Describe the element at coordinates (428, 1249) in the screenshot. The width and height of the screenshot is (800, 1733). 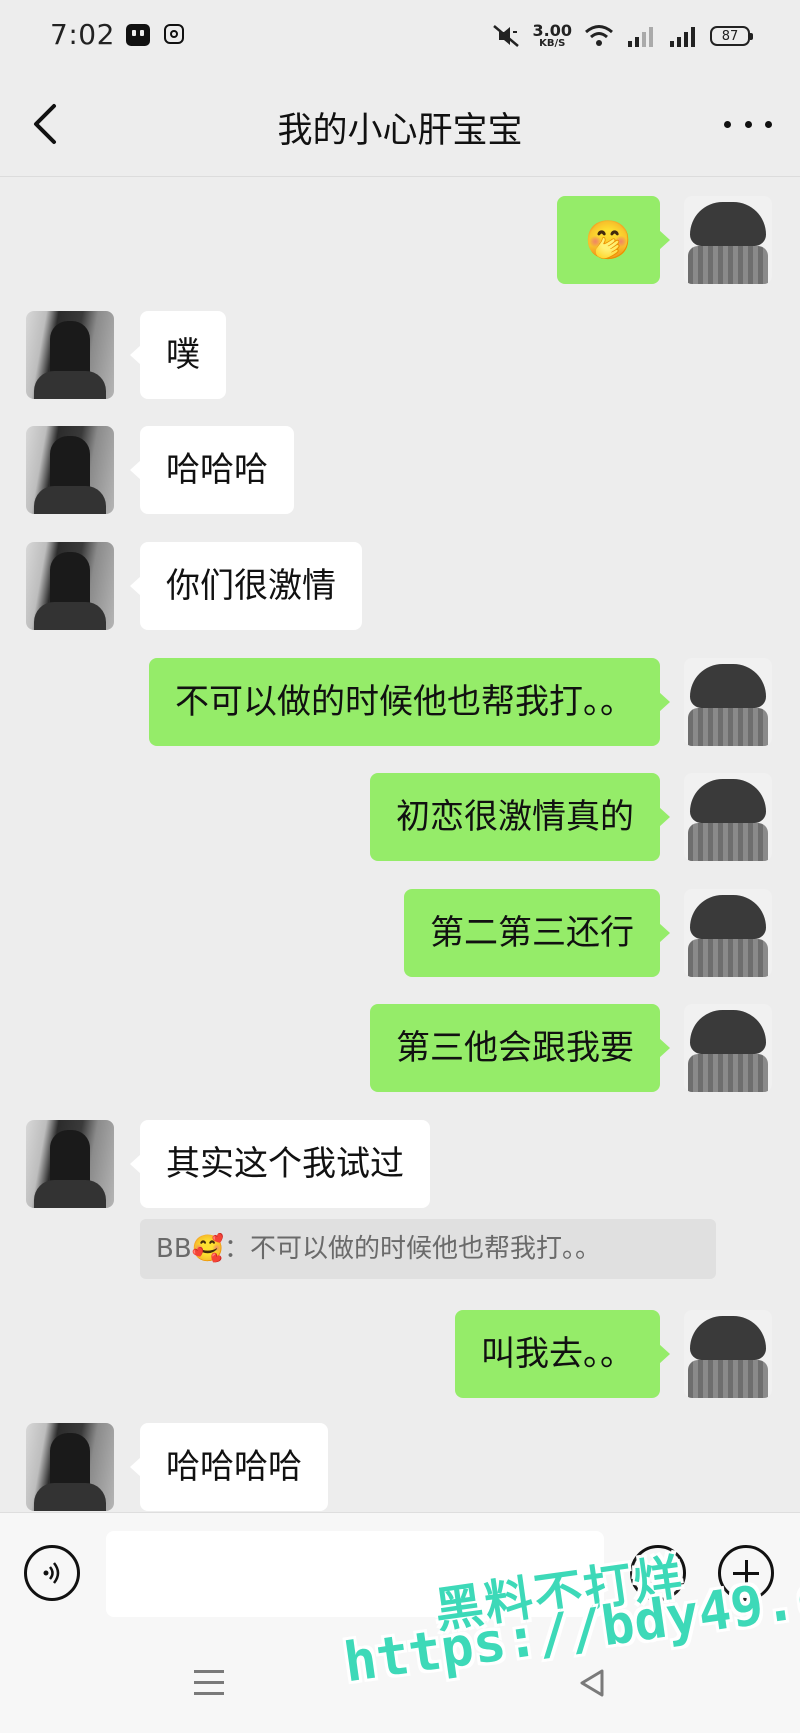
I see `quoted-message: BB🥰：不可以做的时候他也帮我打。。` at that location.